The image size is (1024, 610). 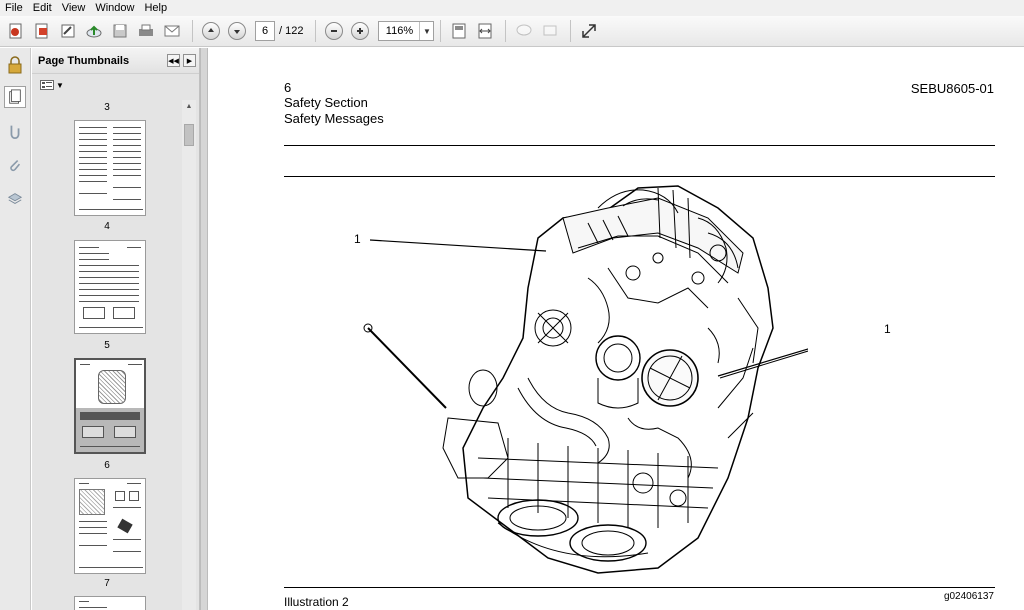 What do you see at coordinates (172, 31) in the screenshot?
I see `email-icon` at bounding box center [172, 31].